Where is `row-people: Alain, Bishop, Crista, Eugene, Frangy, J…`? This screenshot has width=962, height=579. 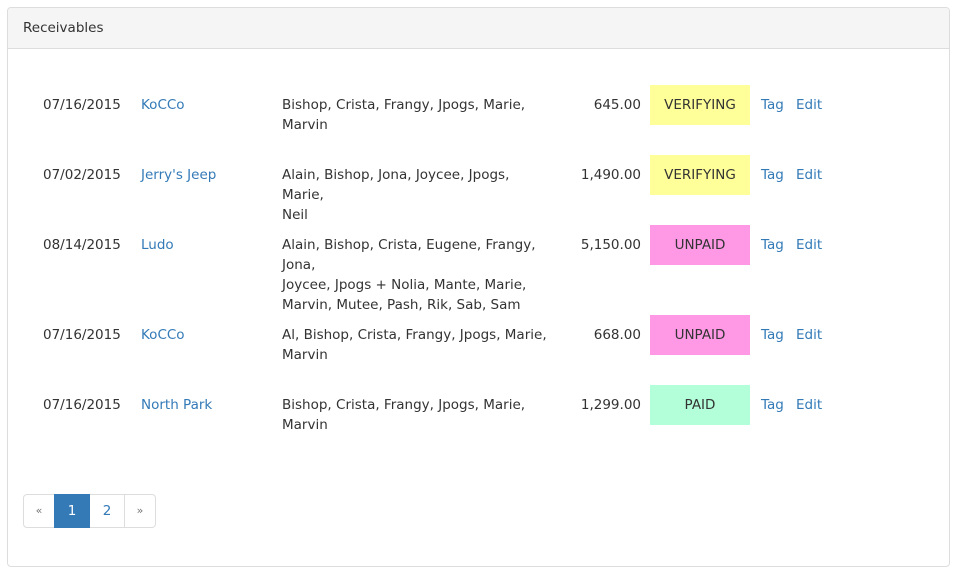
row-people: Alain, Bishop, Crista, Eugene, Frangy, J… is located at coordinates (418, 275).